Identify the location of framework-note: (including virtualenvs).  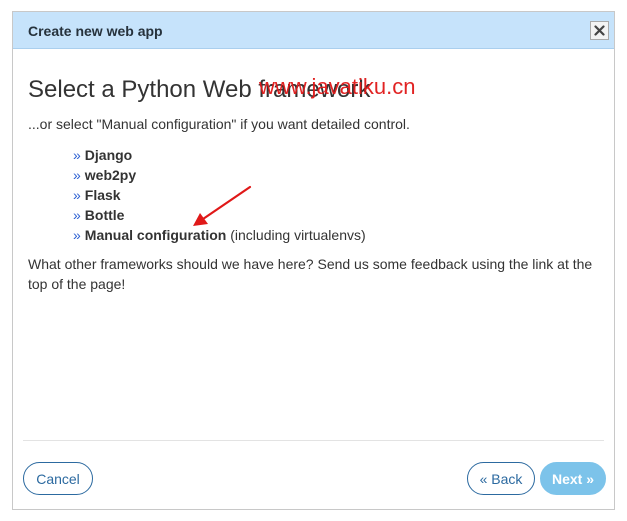
(298, 235).